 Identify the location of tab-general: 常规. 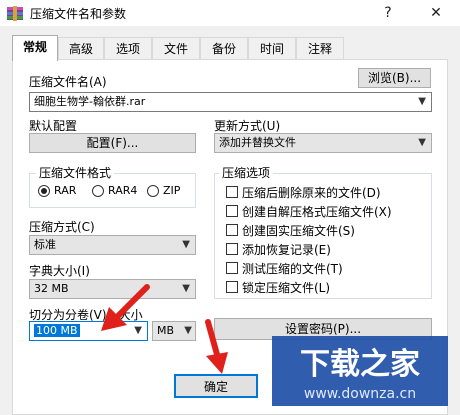
(35, 48).